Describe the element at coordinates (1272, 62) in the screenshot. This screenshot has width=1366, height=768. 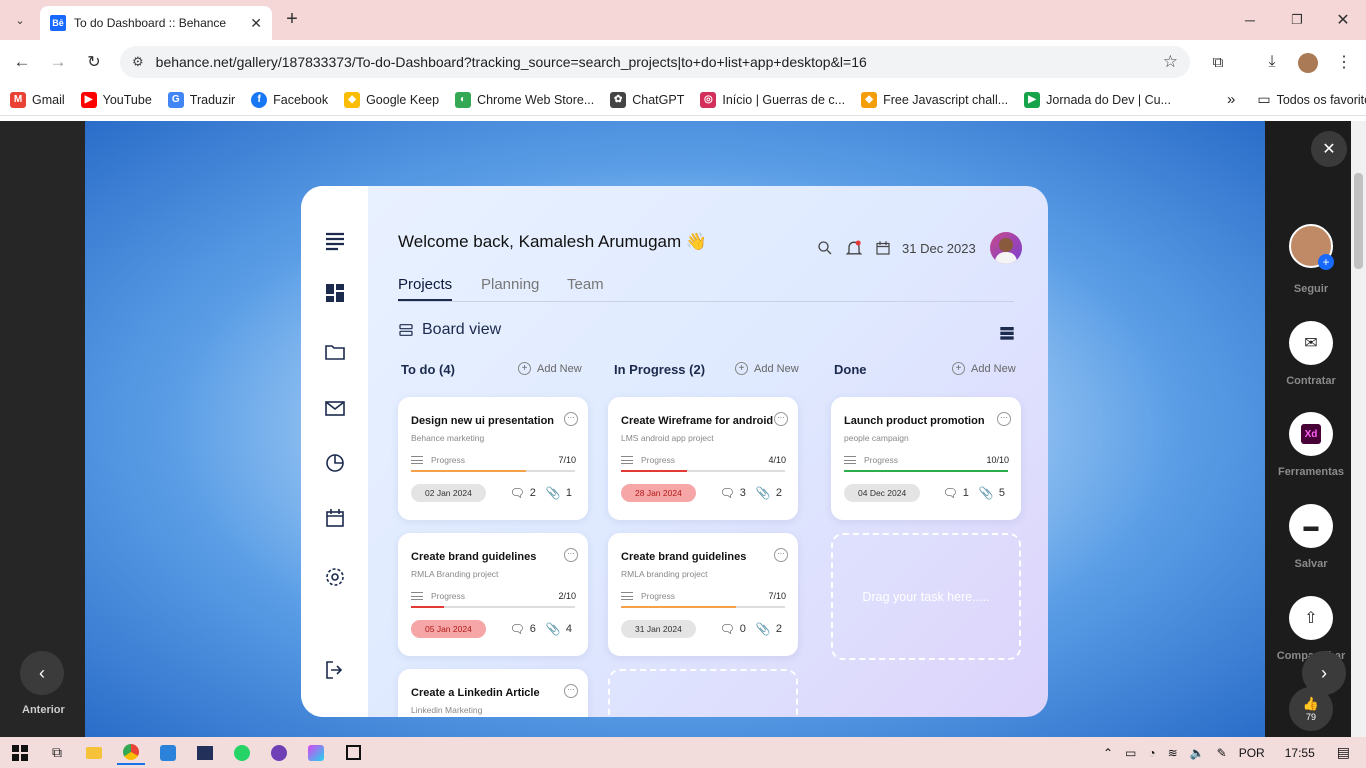
I see `download-icon: ⤓` at that location.